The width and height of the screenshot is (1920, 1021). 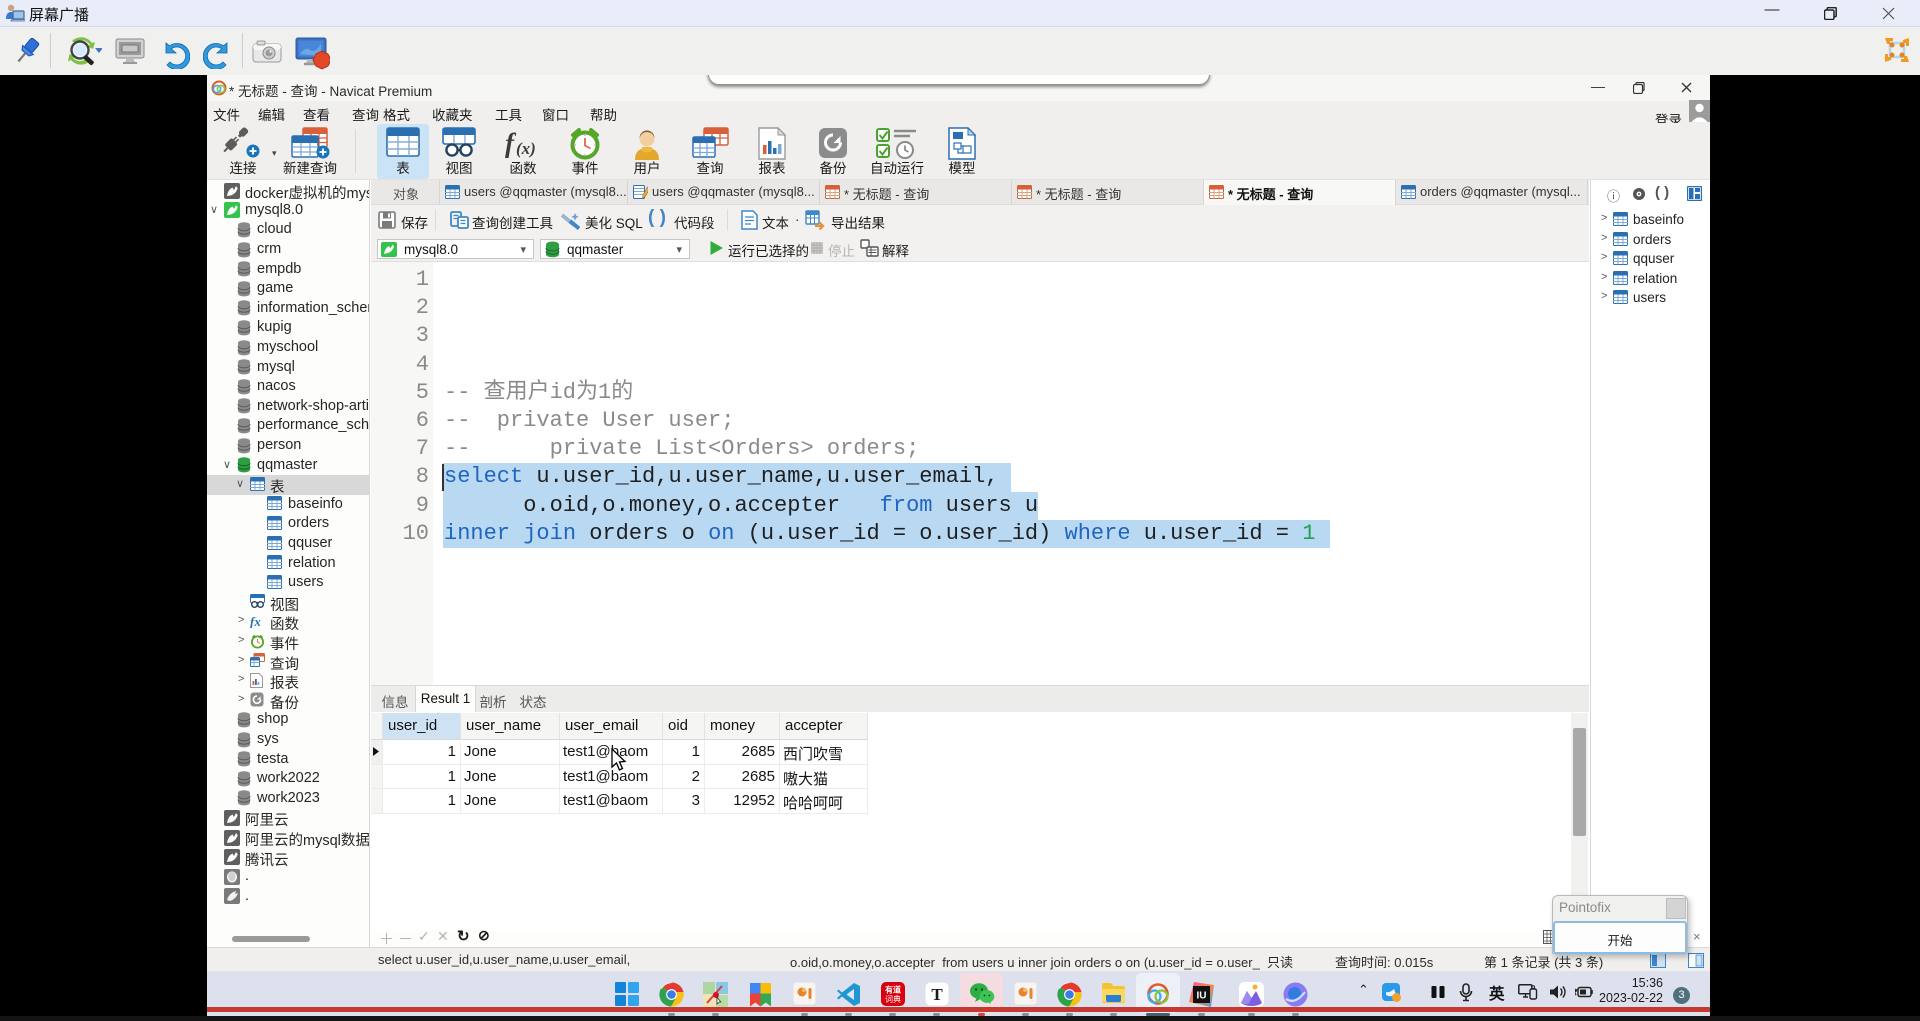 I want to click on svg-text: T, so click(x=937, y=994).